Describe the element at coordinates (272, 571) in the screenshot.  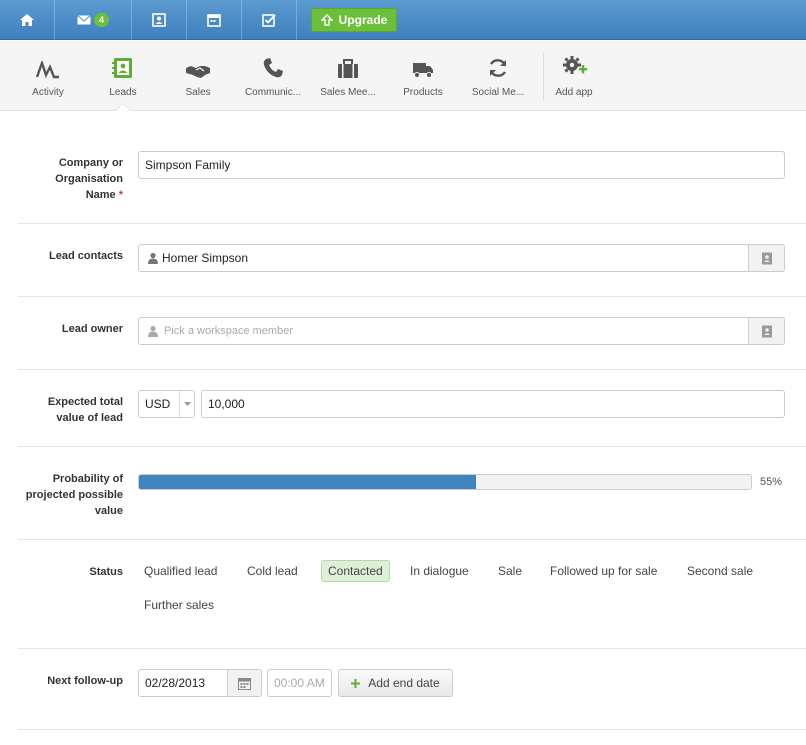
I see `status-cold-lead: Cold lead` at that location.